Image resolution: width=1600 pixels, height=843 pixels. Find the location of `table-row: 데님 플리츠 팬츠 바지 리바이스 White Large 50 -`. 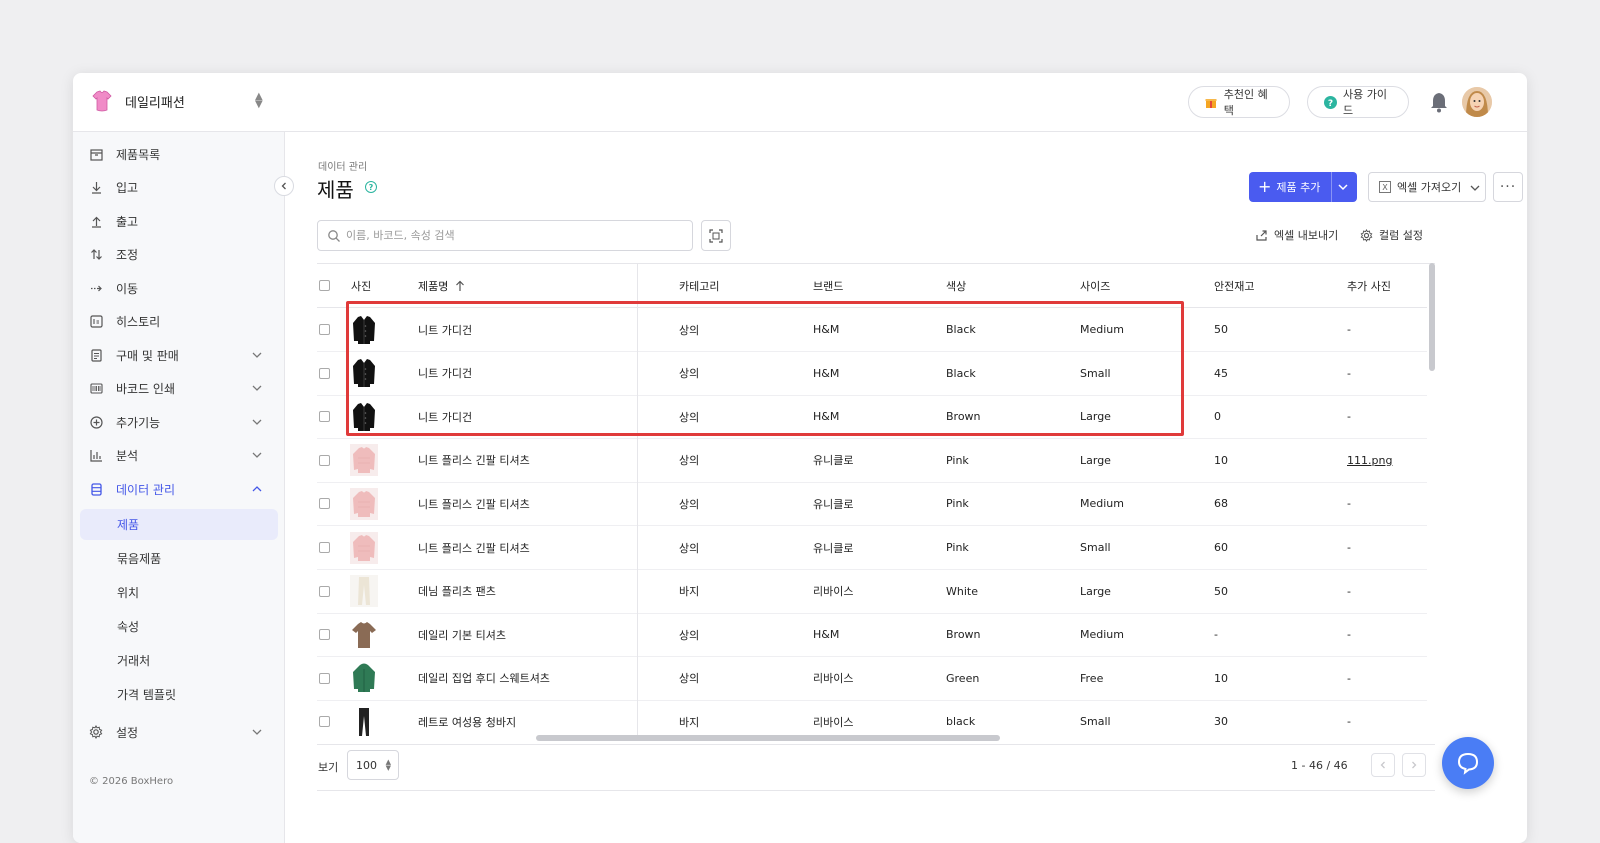

table-row: 데님 플리츠 팬츠 바지 리바이스 White Large 50 - is located at coordinates (872, 592).